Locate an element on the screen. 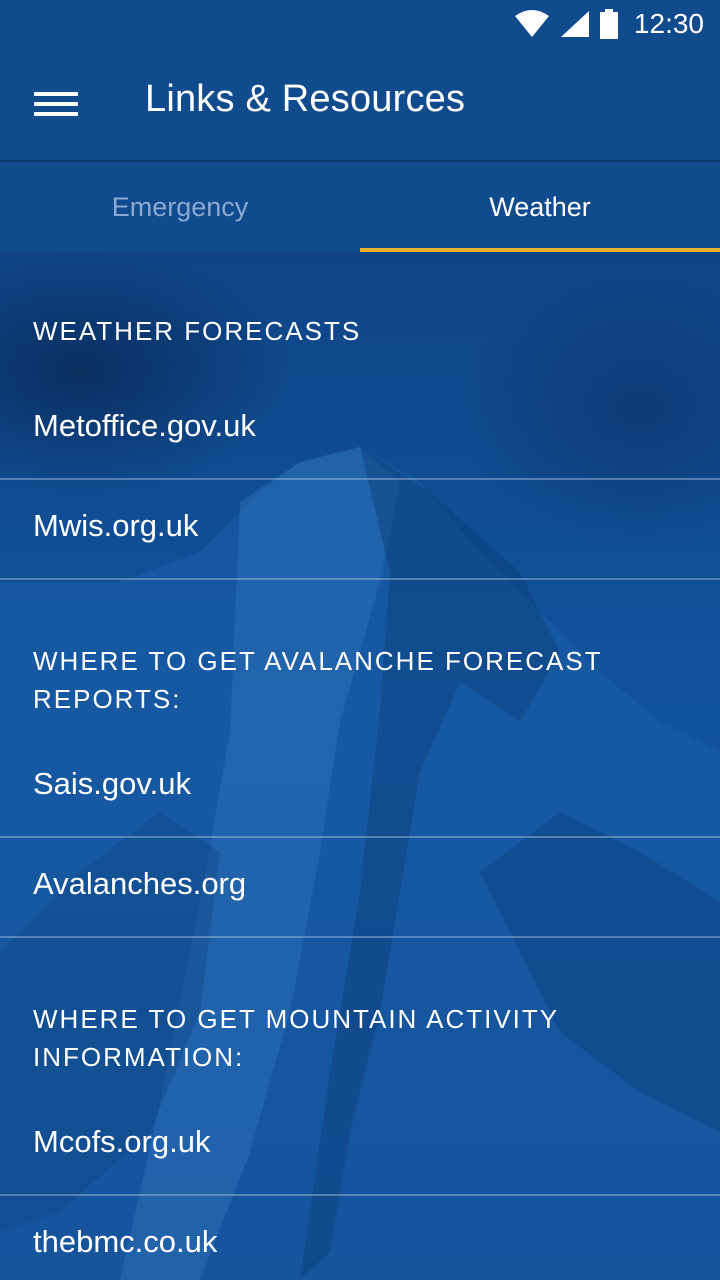 The height and width of the screenshot is (1280, 720). wifi-icon is located at coordinates (531, 23).